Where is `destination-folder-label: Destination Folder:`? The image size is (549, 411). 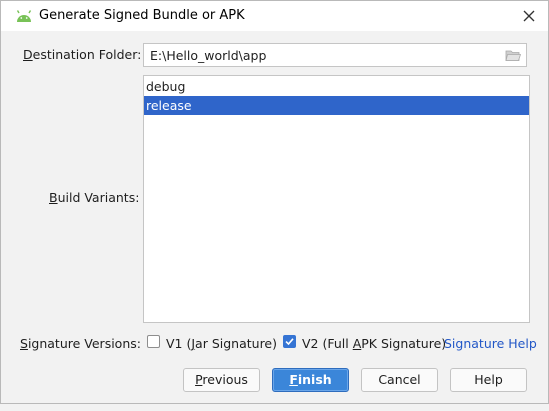 destination-folder-label: Destination Folder: is located at coordinates (82, 54).